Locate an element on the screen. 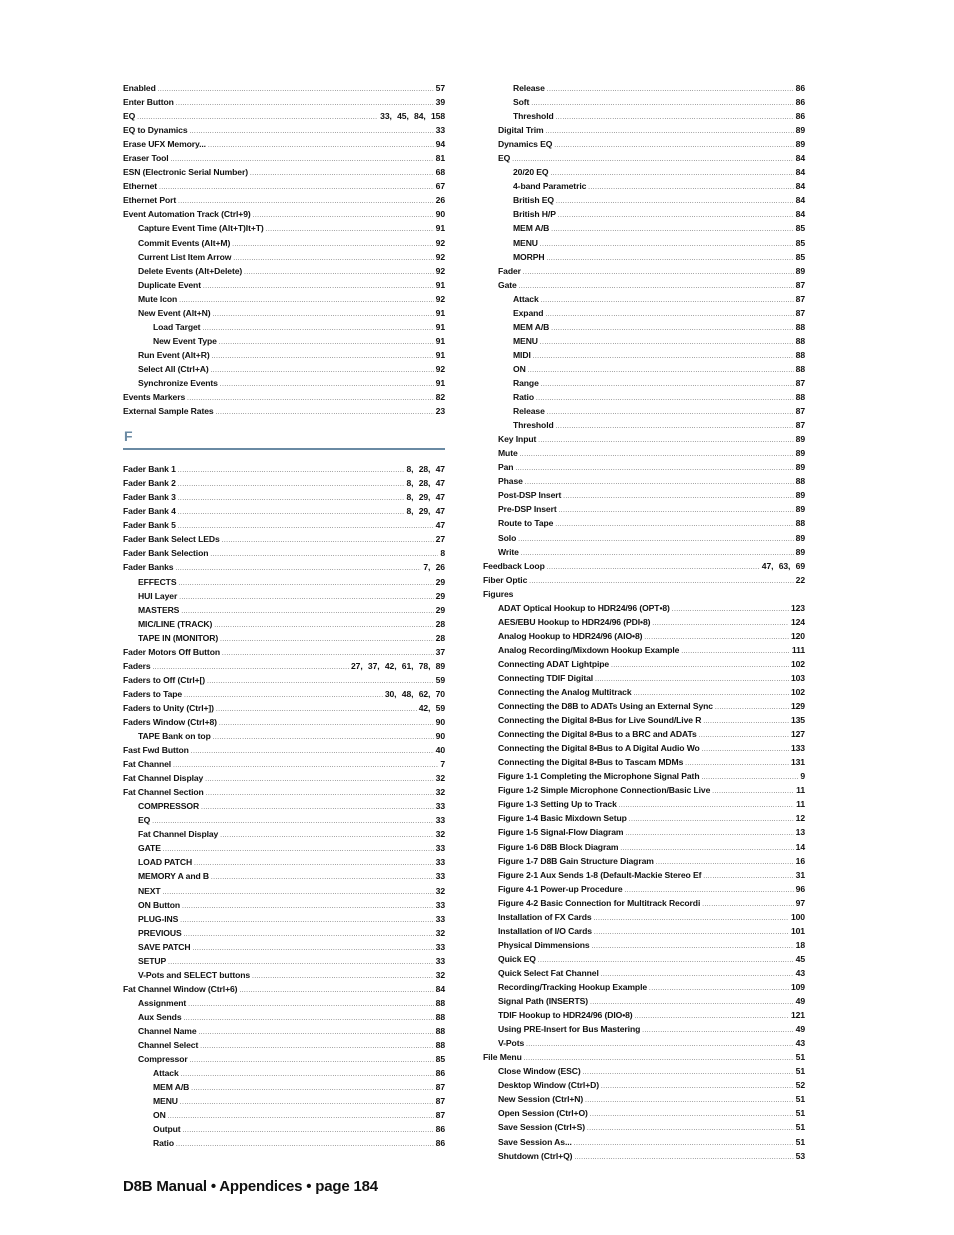 The height and width of the screenshot is (1235, 954). index-entry-label: Figure 1-5 Signal-Flow Diagram is located at coordinates (561, 832).